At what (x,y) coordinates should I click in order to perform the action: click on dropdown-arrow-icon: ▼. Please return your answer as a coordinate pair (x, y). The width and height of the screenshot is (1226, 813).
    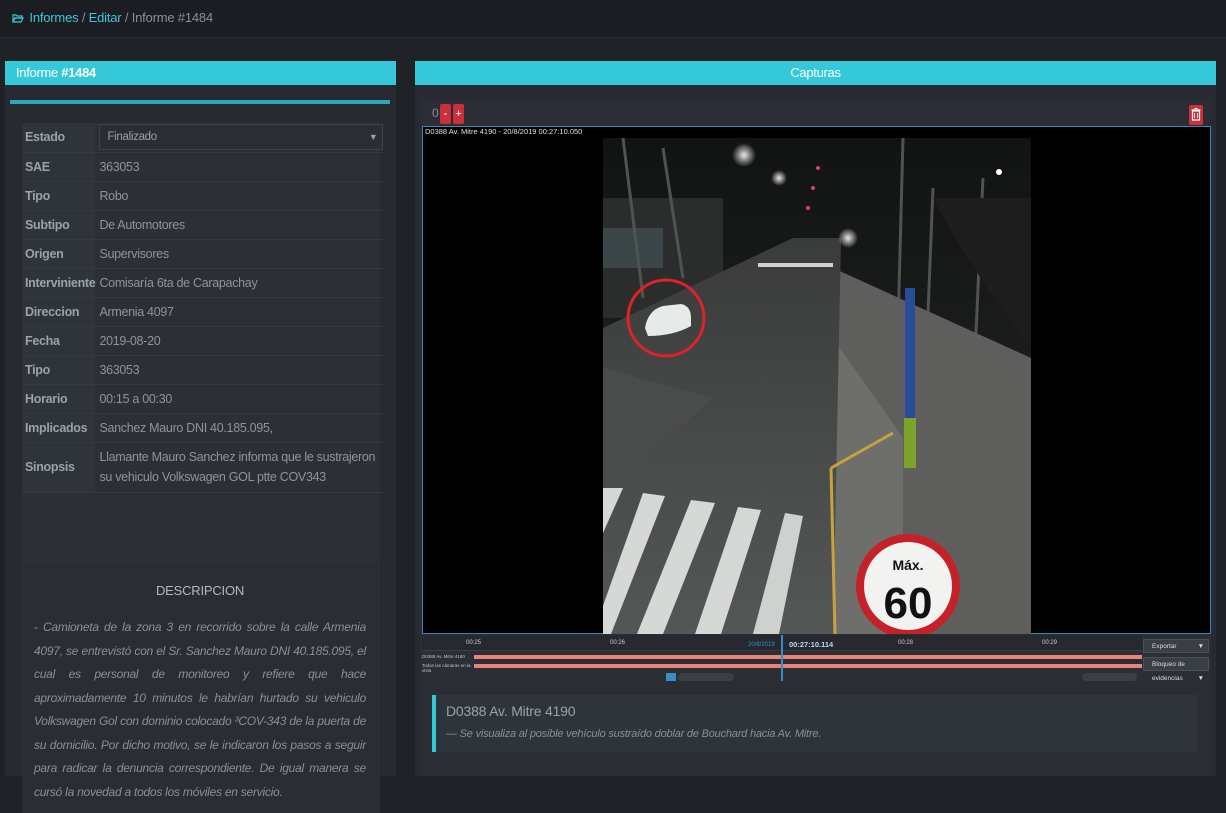
    Looking at the image, I should click on (373, 137).